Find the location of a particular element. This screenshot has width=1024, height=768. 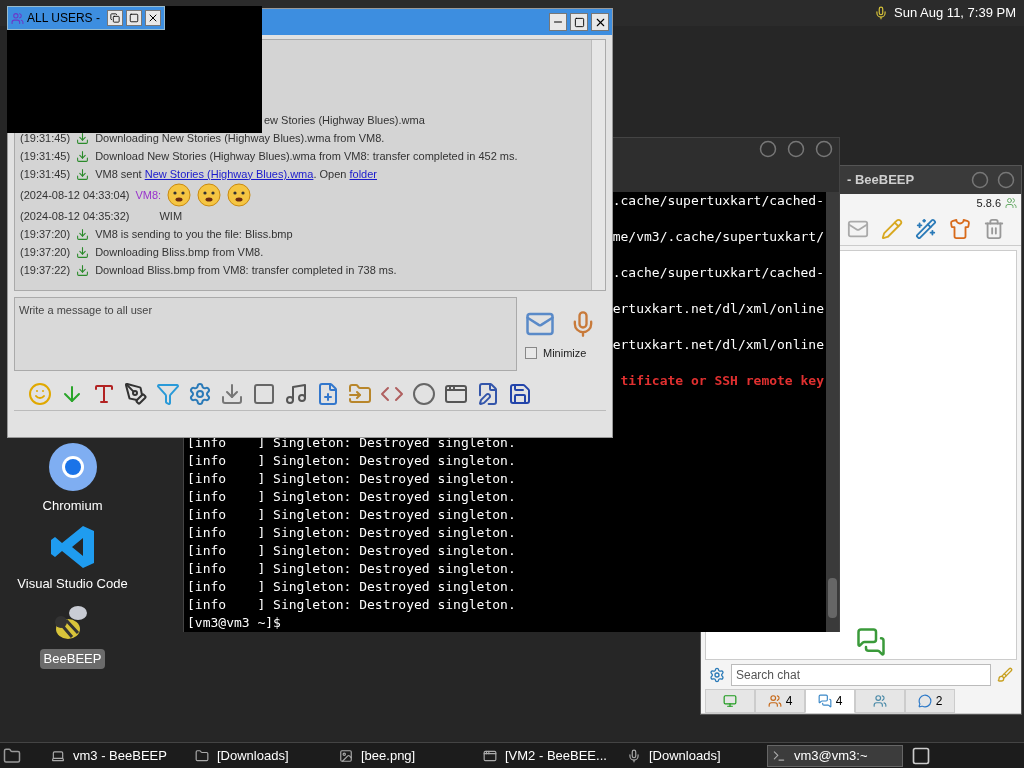

music-note-icon is located at coordinates (296, 393).